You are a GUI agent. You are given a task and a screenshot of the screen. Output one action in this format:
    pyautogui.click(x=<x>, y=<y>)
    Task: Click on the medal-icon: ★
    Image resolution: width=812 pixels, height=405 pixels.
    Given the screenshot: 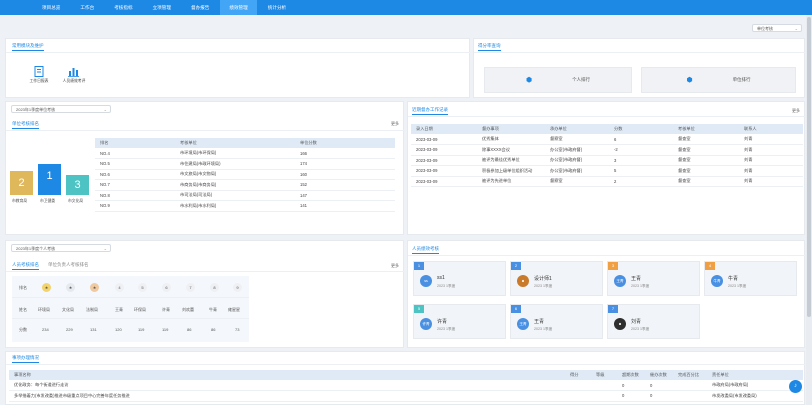 What is the action you would take?
    pyautogui.click(x=46, y=287)
    